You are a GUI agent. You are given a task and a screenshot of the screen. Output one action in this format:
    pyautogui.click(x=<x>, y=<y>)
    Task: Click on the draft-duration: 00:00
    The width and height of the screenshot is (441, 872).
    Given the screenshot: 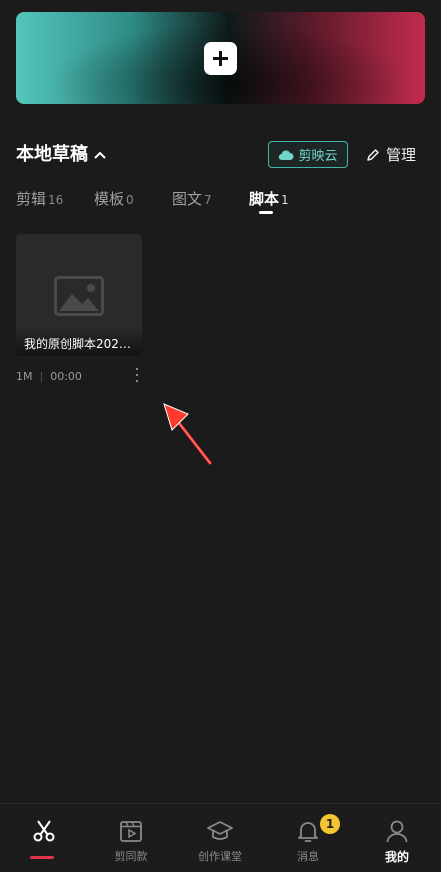 What is the action you would take?
    pyautogui.click(x=66, y=376)
    